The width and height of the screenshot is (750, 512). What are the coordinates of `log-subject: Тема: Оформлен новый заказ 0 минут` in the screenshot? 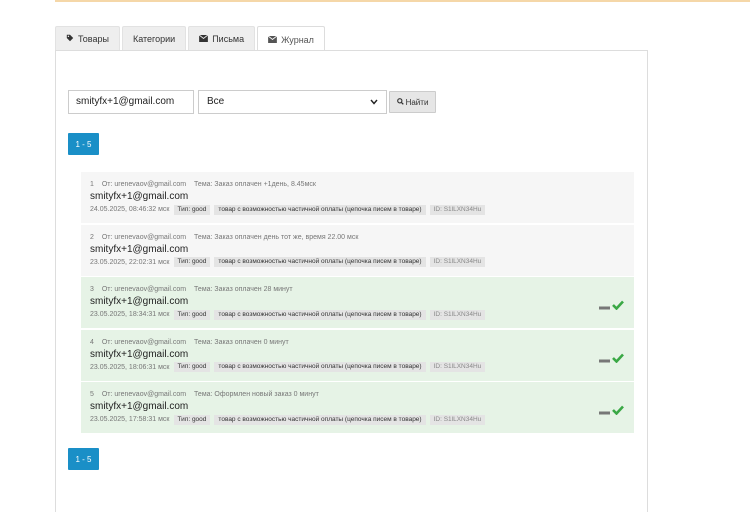 It's located at (256, 394).